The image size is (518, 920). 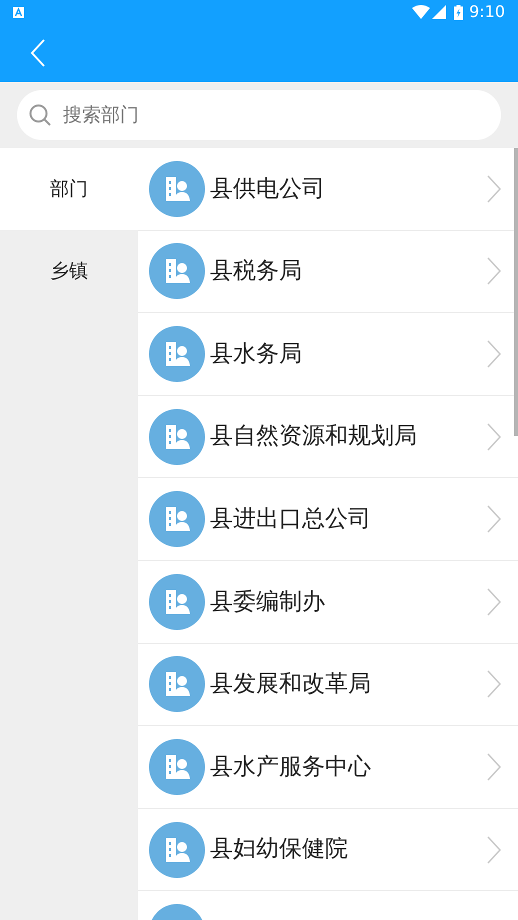 I want to click on department-item: 县供电公司, so click(x=328, y=189).